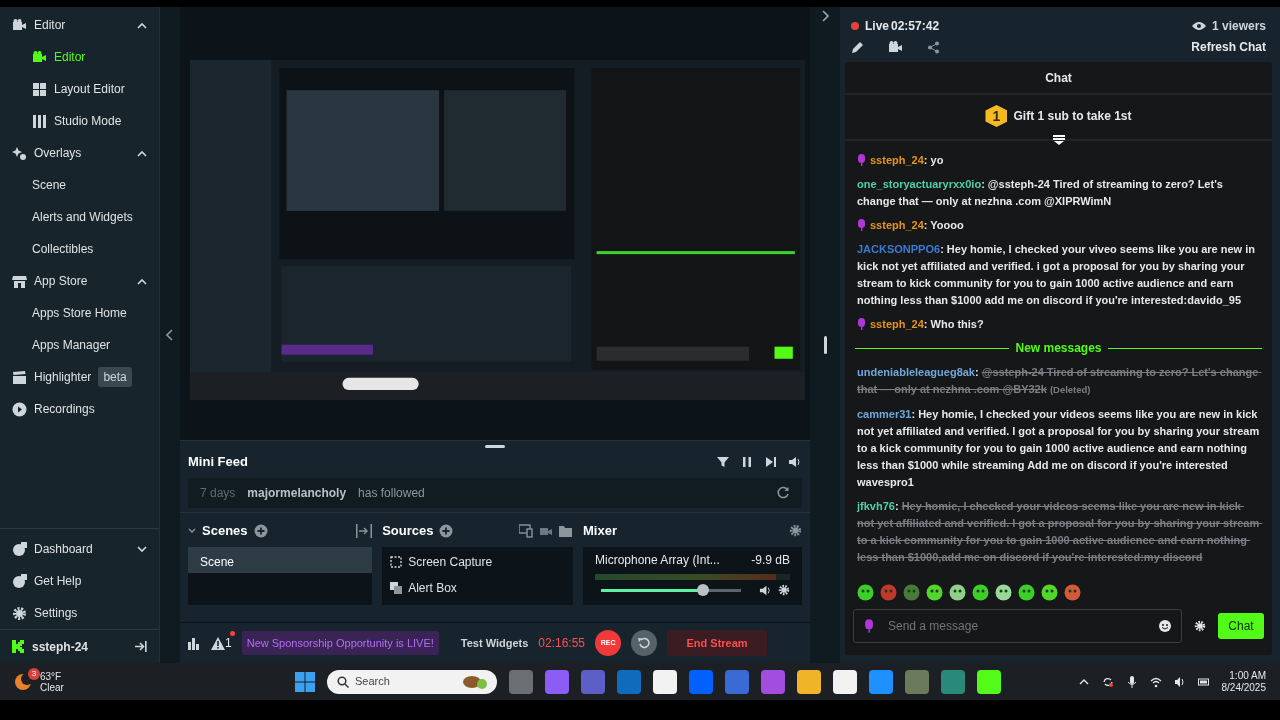 The image size is (1280, 720). Describe the element at coordinates (927, 325) in the screenshot. I see `chat-message: ssteph_24: Who this?` at that location.